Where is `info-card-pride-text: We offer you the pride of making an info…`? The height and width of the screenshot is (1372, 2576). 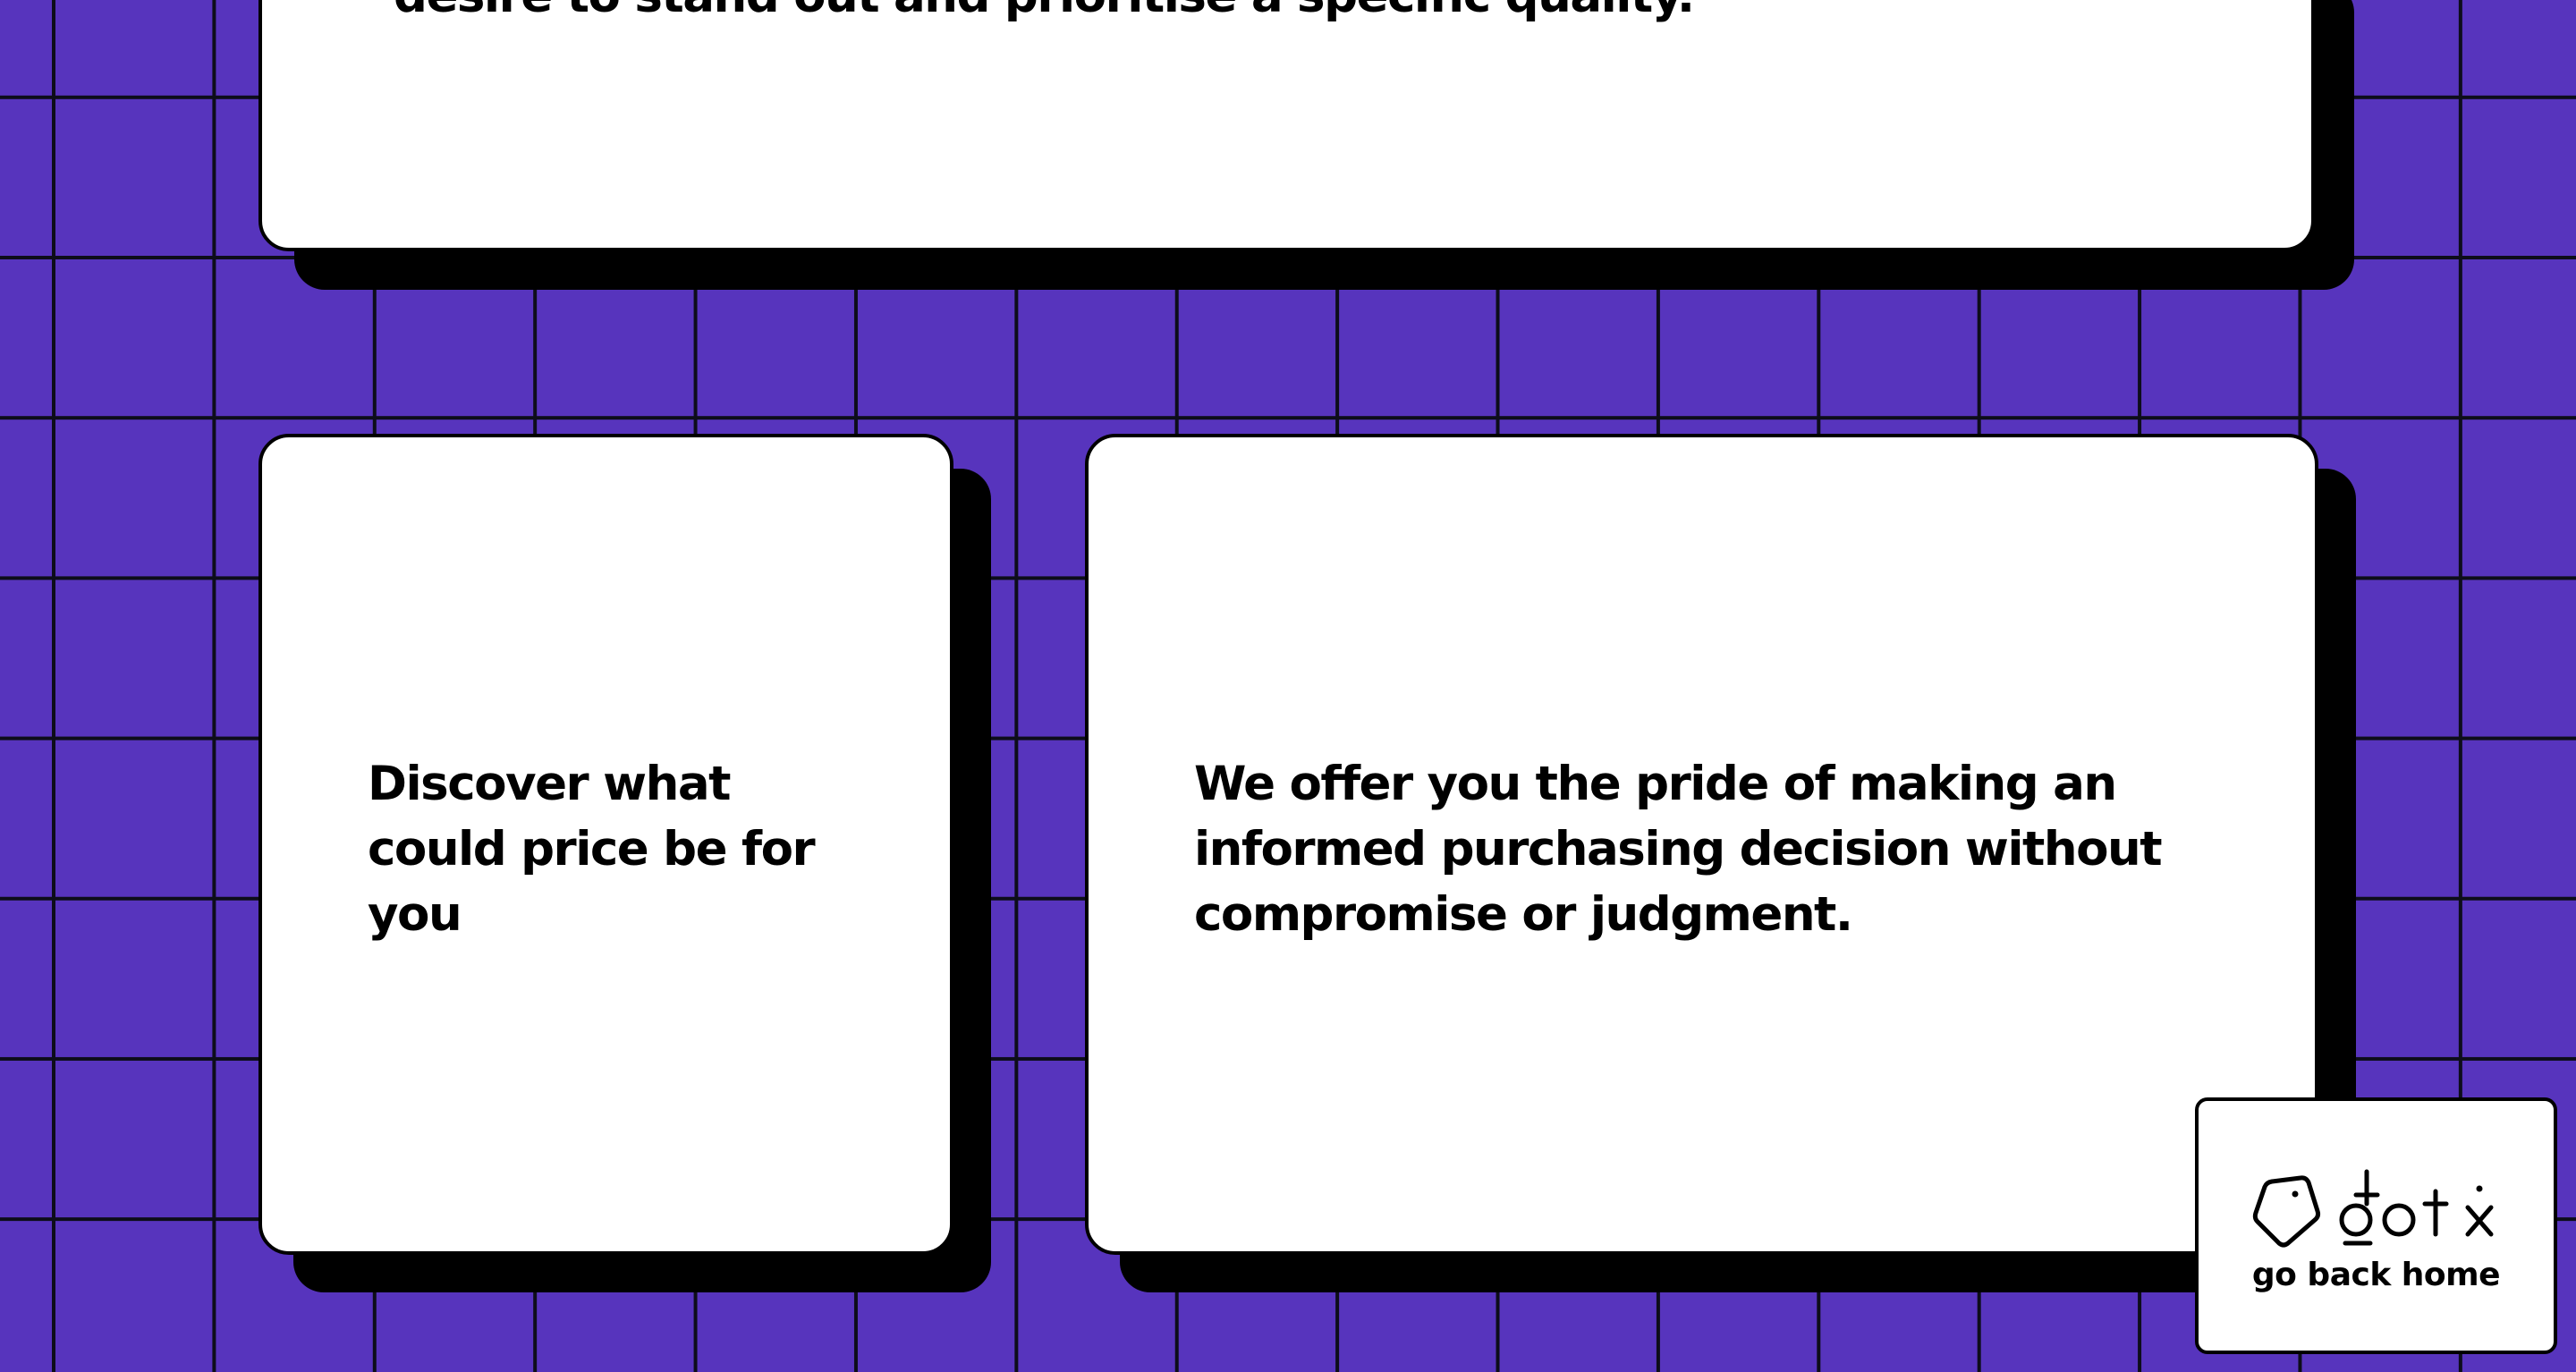 info-card-pride-text: We offer you the pride of making an info… is located at coordinates (1678, 849).